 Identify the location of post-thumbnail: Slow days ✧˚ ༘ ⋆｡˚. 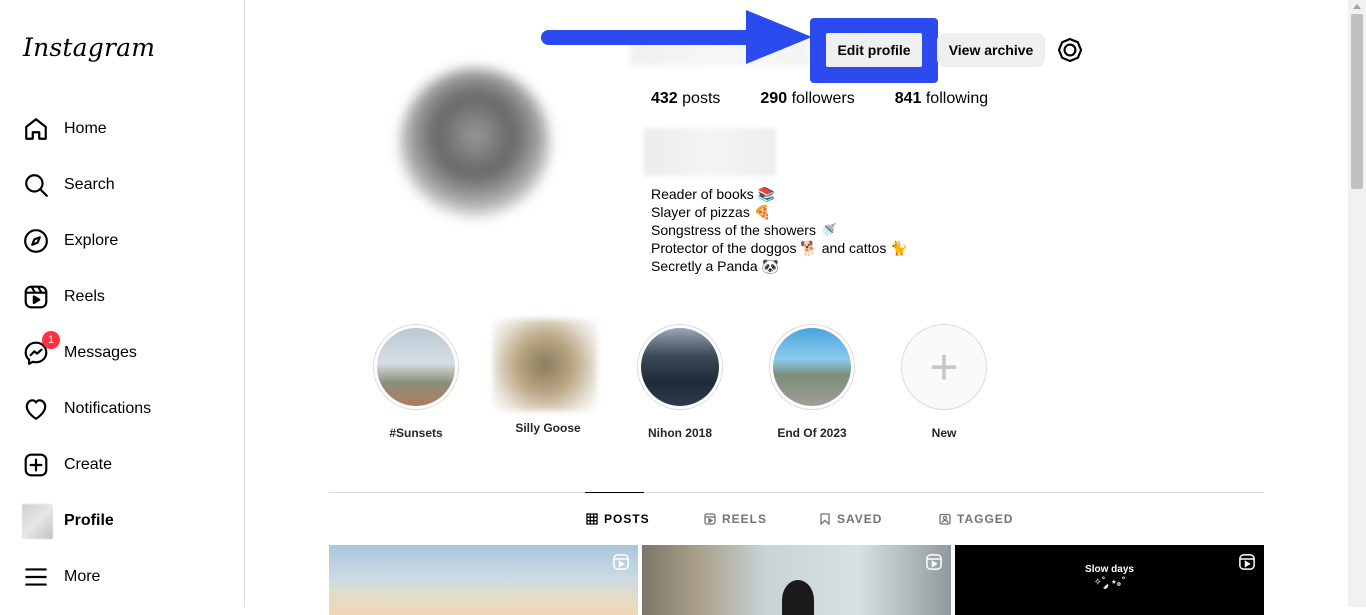
(1109, 580).